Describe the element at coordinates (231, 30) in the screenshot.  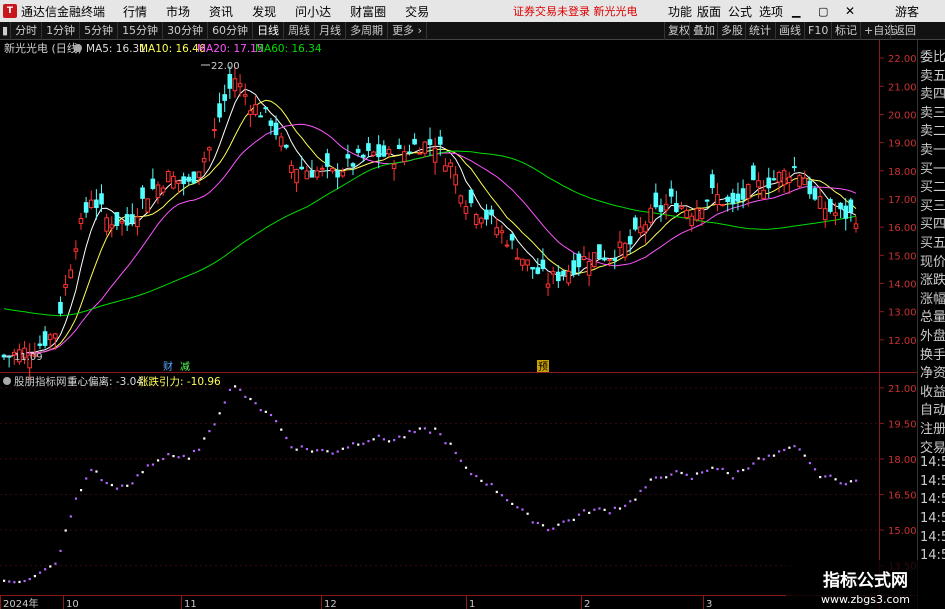
I see `period-60min: 60分钟` at that location.